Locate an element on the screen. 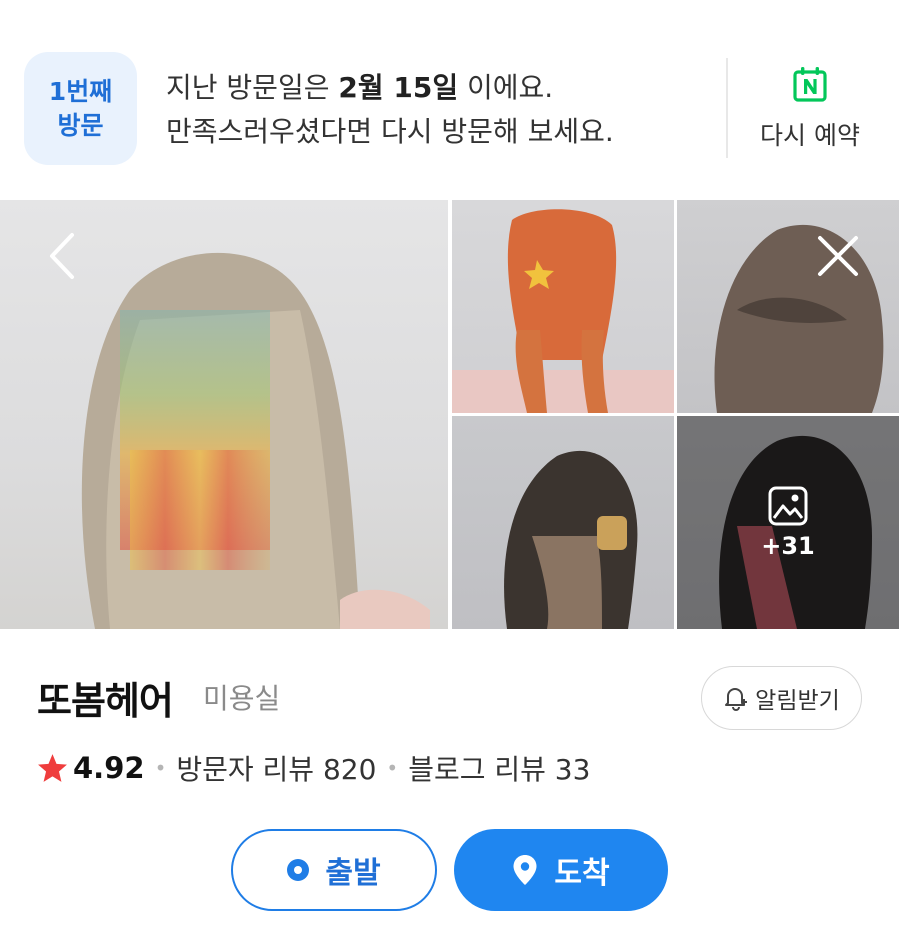 This screenshot has width=899, height=945. rating-value: 4.92 is located at coordinates (109, 768).